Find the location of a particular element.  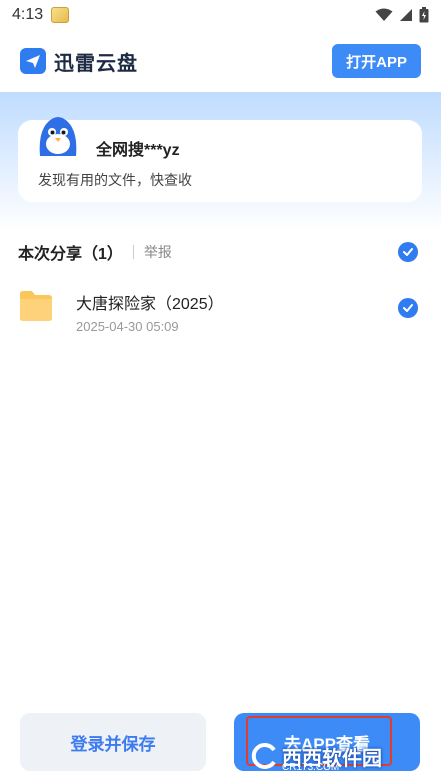

share-description: 发现有用的文件，快查收 is located at coordinates (115, 180).